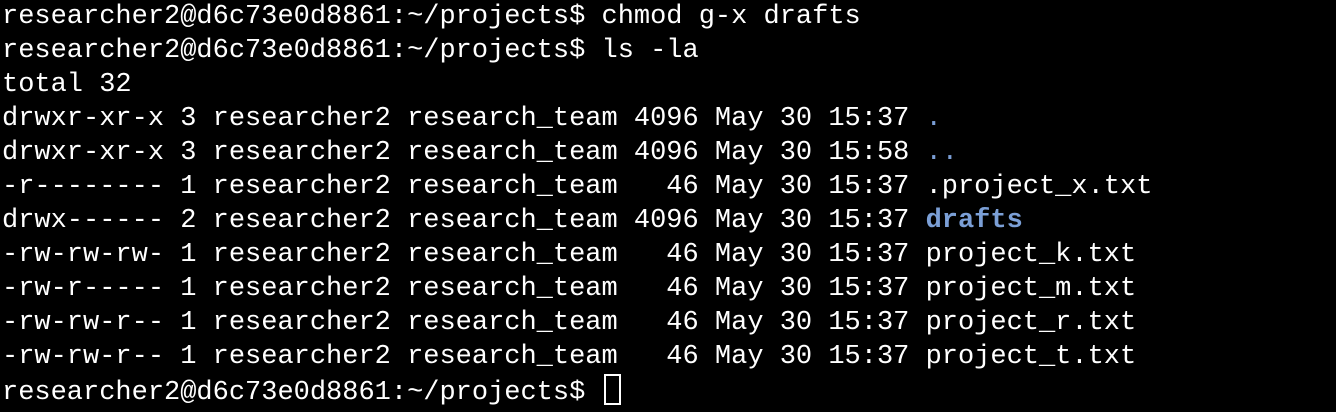 The image size is (1336, 412). I want to click on listing-name-file: project_r.txt, so click(1031, 323).